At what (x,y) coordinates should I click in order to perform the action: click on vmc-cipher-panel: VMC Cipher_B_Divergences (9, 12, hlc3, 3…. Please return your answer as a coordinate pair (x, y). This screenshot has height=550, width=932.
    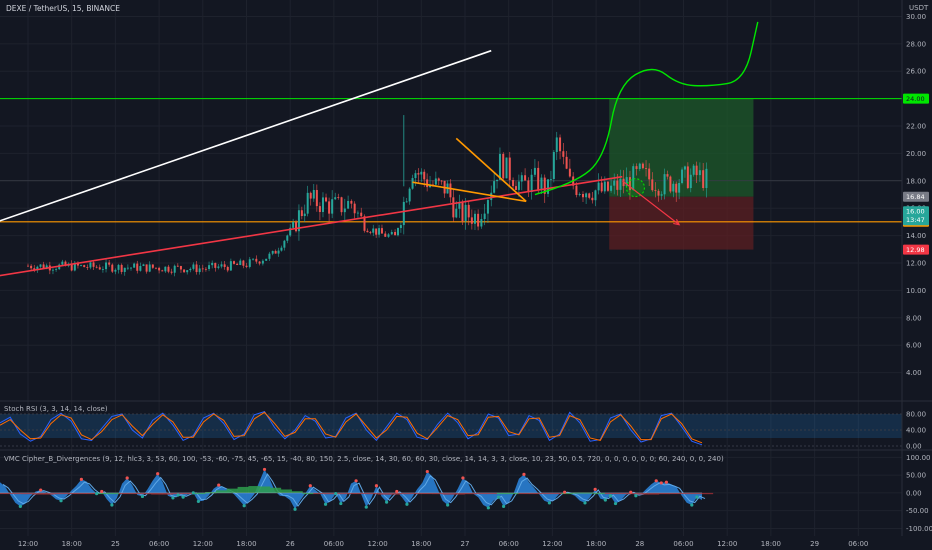
    Looking at the image, I should click on (451, 492).